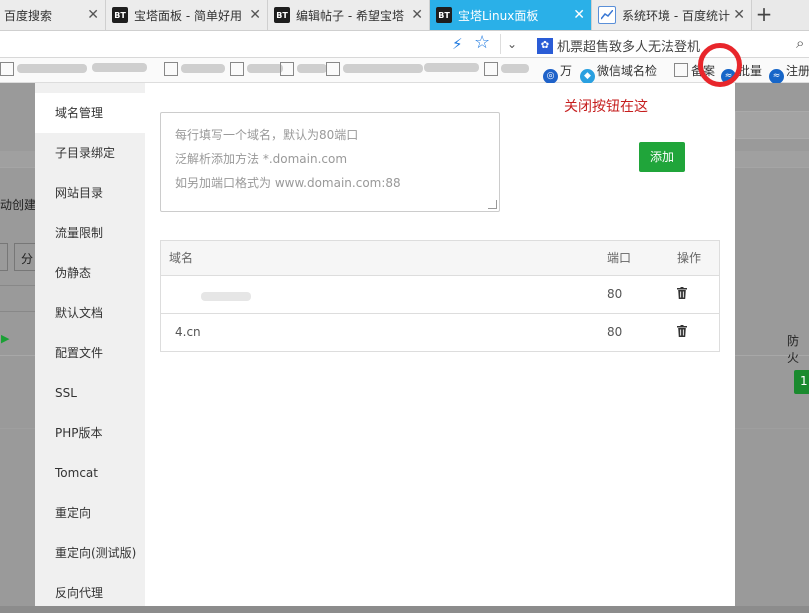 This screenshot has height=613, width=809. What do you see at coordinates (90, 353) in the screenshot?
I see `sidebar-item-config-file: 配置文件` at bounding box center [90, 353].